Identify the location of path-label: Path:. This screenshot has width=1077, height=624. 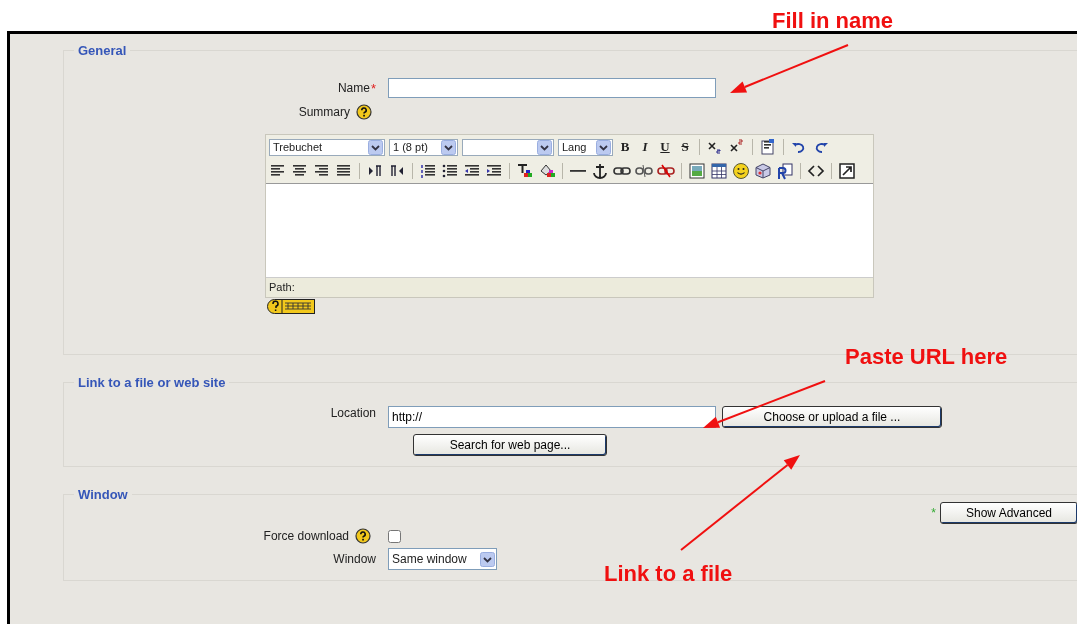
(282, 287).